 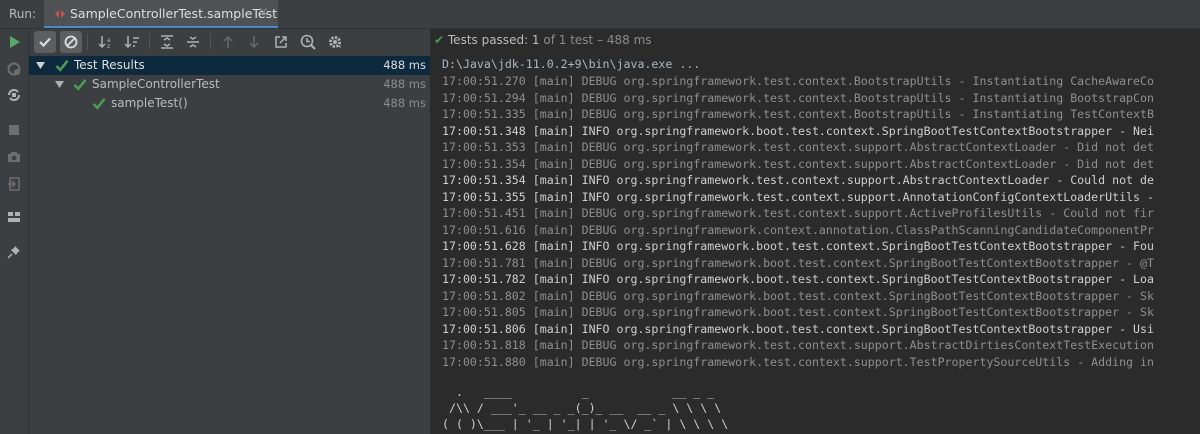 What do you see at coordinates (489, 40) in the screenshot?
I see `status-prefix: Tests passed:` at bounding box center [489, 40].